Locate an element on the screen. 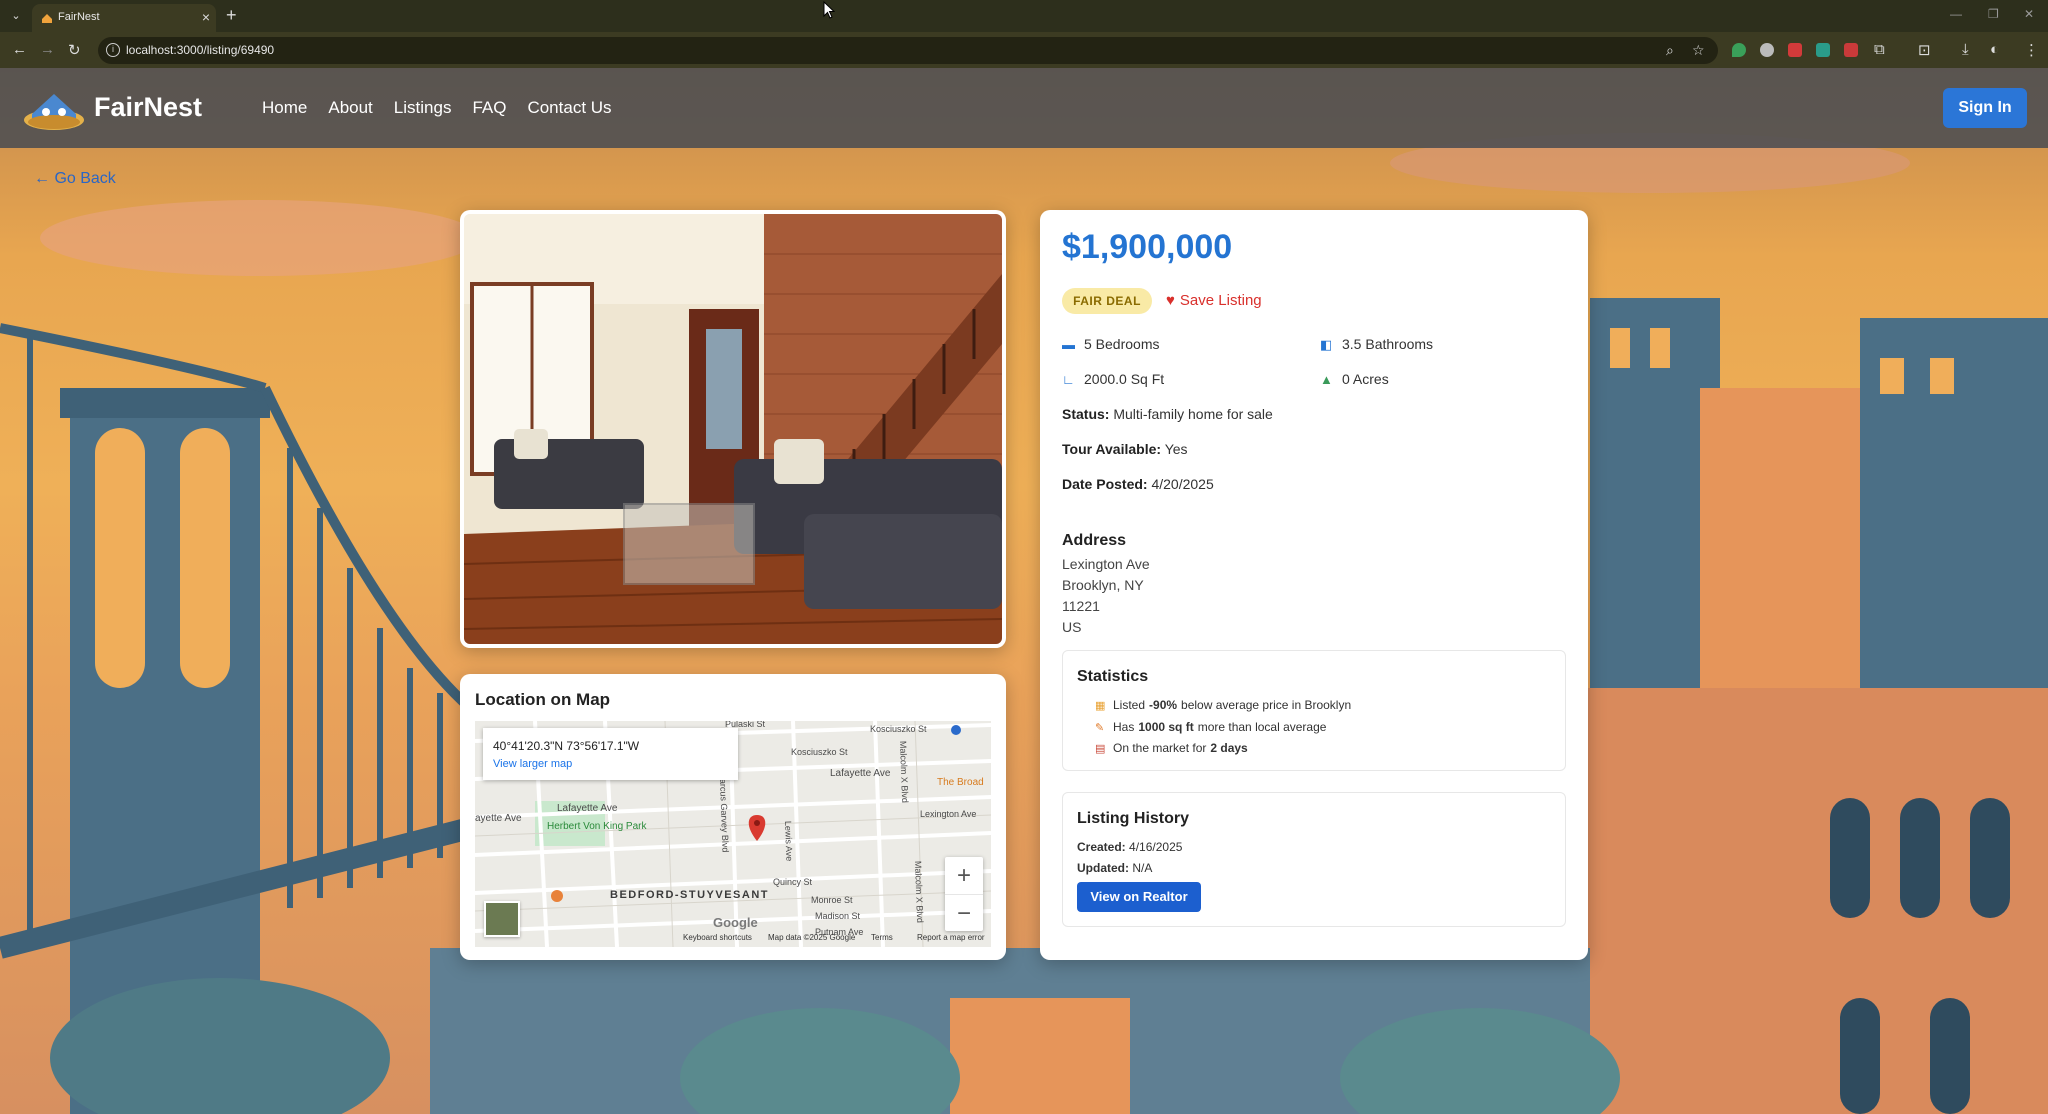 The width and height of the screenshot is (2048, 1114). status-row: Status: Multi-family home for sale is located at coordinates (1167, 414).